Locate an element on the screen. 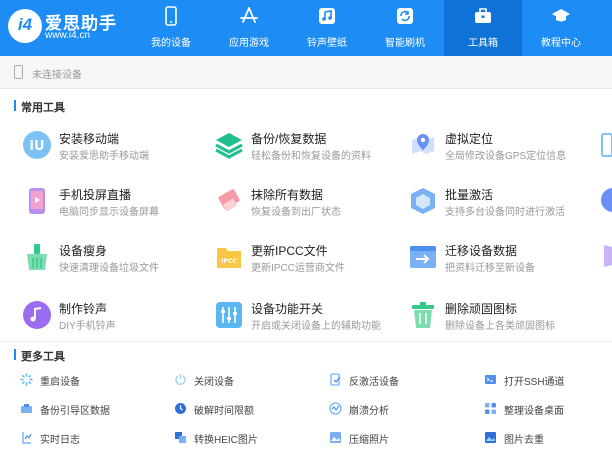 The image size is (612, 459). nav-label: 铃声壁纸 is located at coordinates (327, 43).